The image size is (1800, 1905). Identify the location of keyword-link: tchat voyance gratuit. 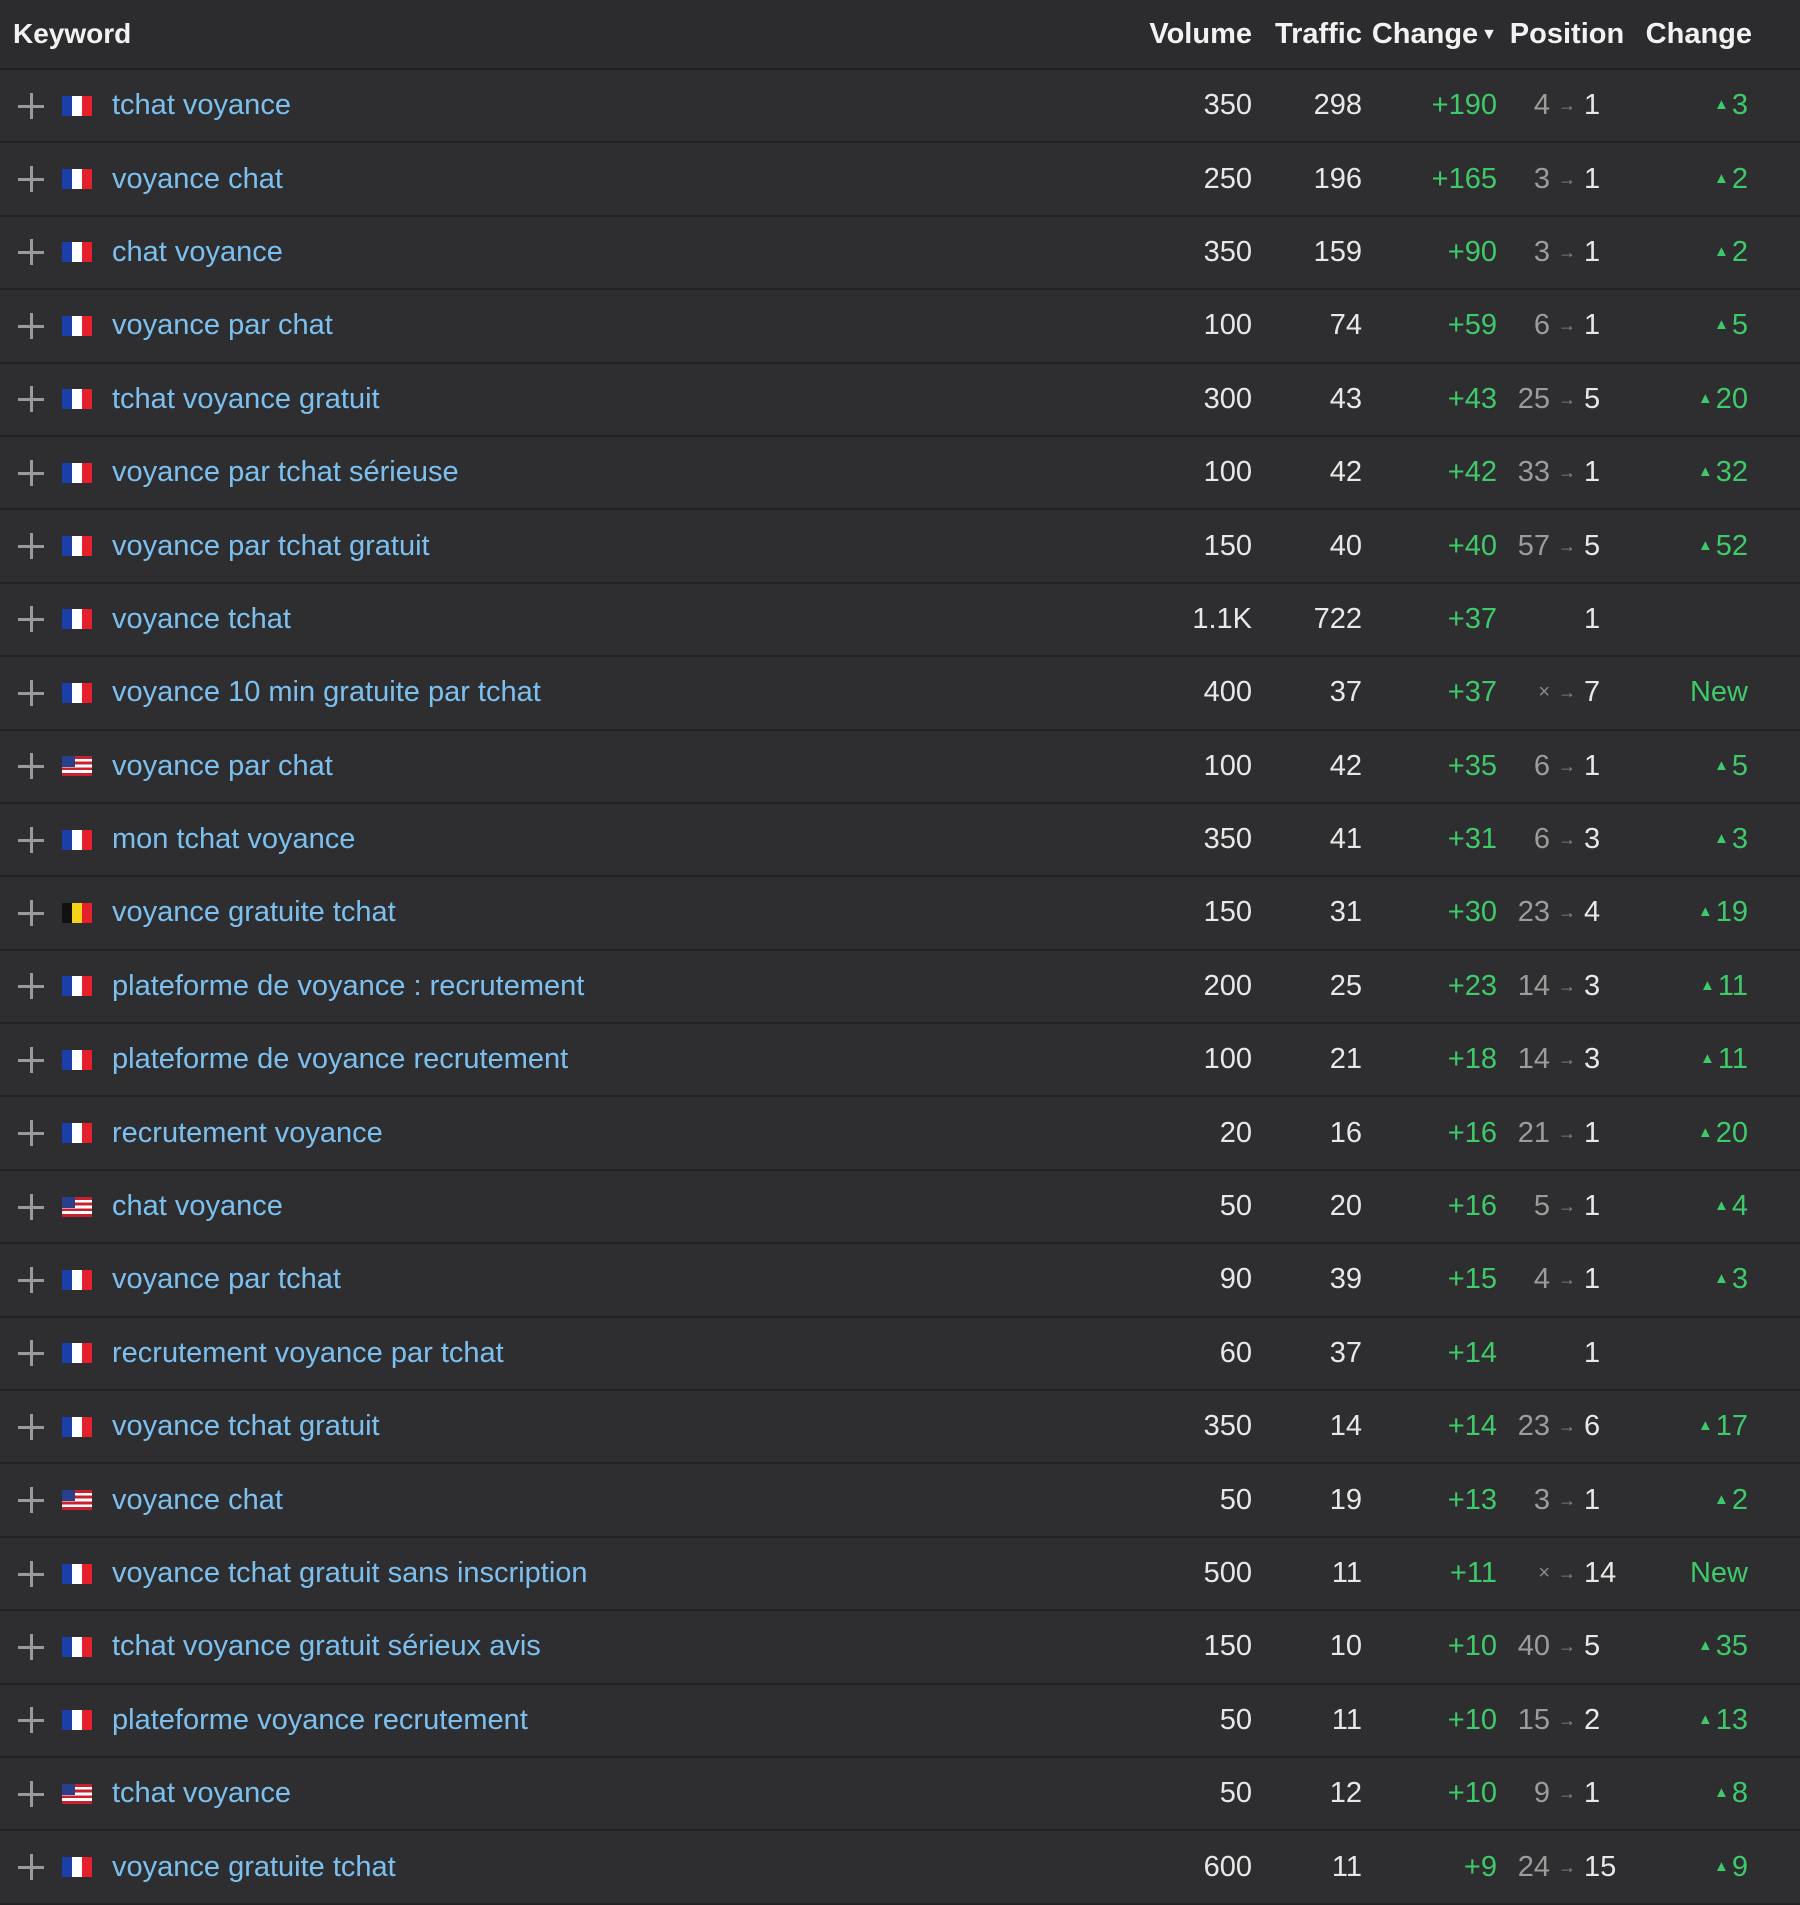
(627, 399).